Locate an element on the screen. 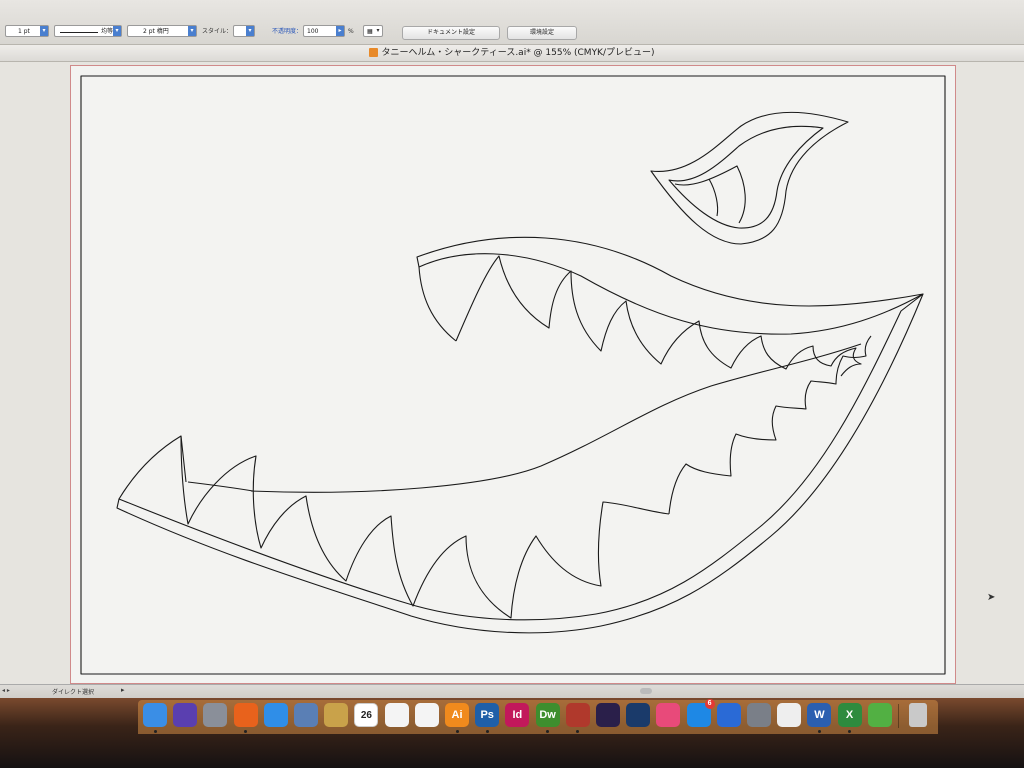  dock-finder-icon is located at coordinates (155, 715).